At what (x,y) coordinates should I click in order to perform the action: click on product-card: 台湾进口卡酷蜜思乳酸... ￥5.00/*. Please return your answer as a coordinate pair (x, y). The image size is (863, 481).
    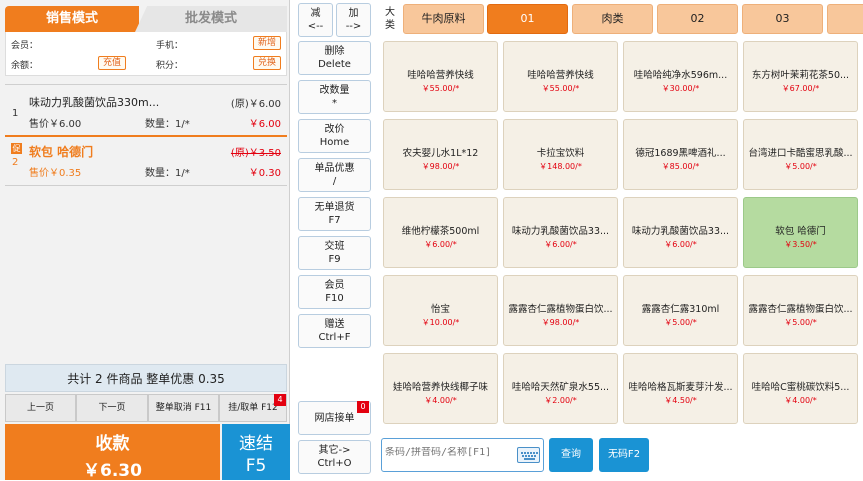
    Looking at the image, I should click on (800, 154).